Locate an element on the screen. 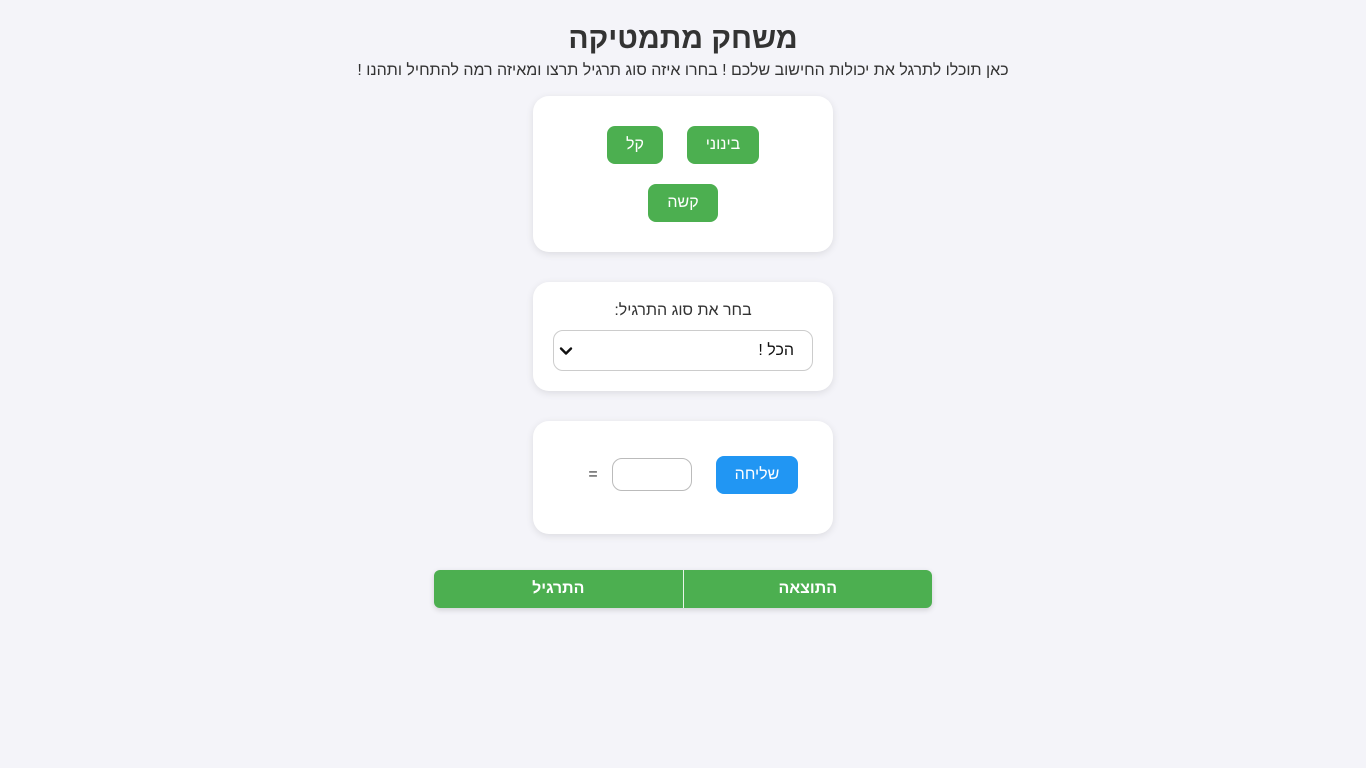 This screenshot has height=768, width=1366. page-title: משחק מתמטיקה is located at coordinates (683, 38).